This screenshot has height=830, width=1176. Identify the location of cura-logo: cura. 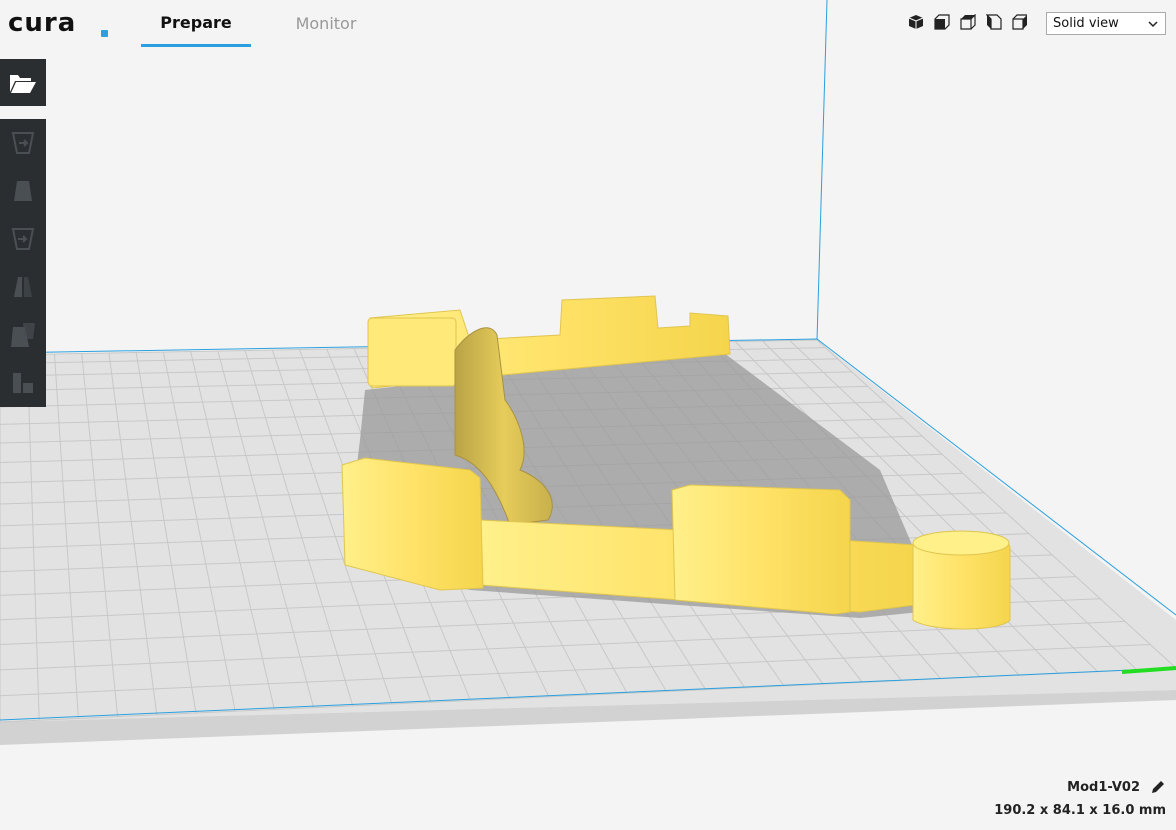
(58, 23).